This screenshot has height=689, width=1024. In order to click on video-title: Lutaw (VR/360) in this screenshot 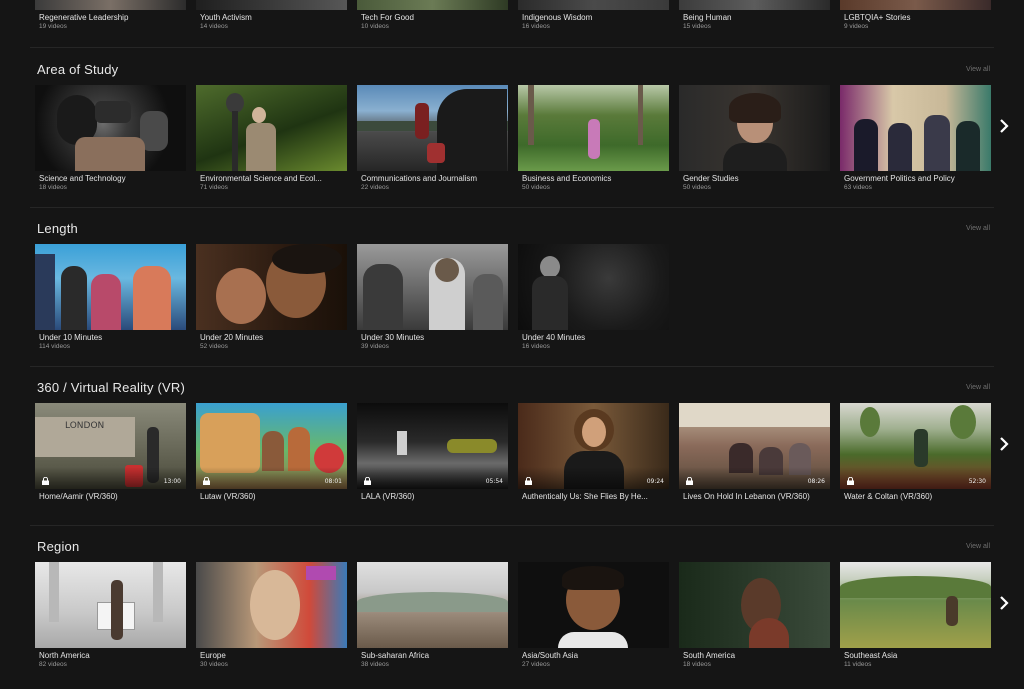, I will do `click(228, 496)`.